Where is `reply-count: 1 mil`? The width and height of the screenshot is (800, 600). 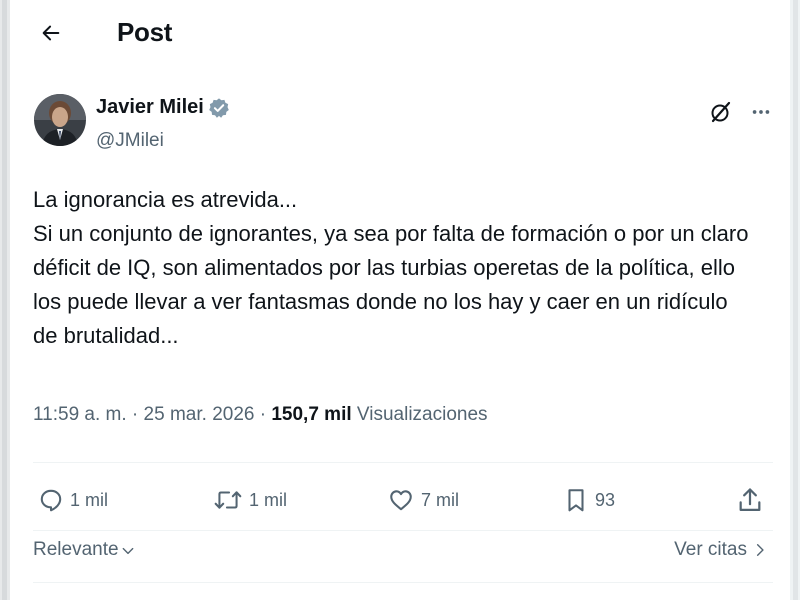 reply-count: 1 mil is located at coordinates (89, 499).